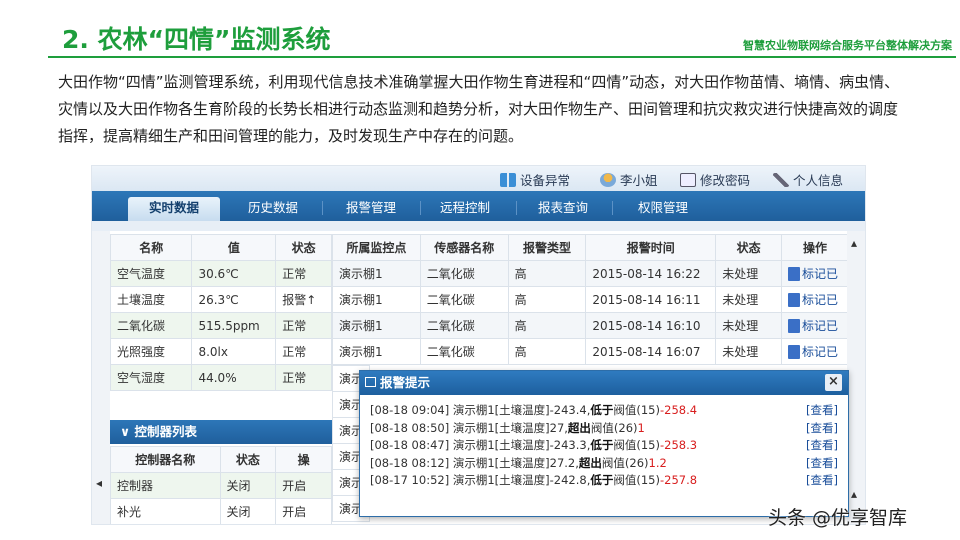 Image resolution: width=960 pixels, height=540 pixels. What do you see at coordinates (608, 179) in the screenshot?
I see `user-icon` at bounding box center [608, 179].